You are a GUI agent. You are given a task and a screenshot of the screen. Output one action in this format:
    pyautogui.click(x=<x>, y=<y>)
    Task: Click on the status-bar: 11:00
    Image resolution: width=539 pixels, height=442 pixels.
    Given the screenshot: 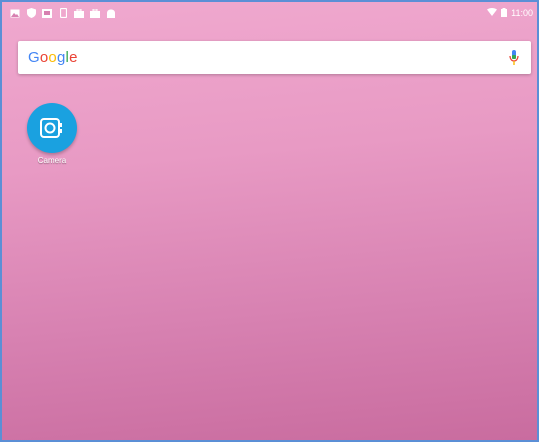 What is the action you would take?
    pyautogui.click(x=269, y=13)
    